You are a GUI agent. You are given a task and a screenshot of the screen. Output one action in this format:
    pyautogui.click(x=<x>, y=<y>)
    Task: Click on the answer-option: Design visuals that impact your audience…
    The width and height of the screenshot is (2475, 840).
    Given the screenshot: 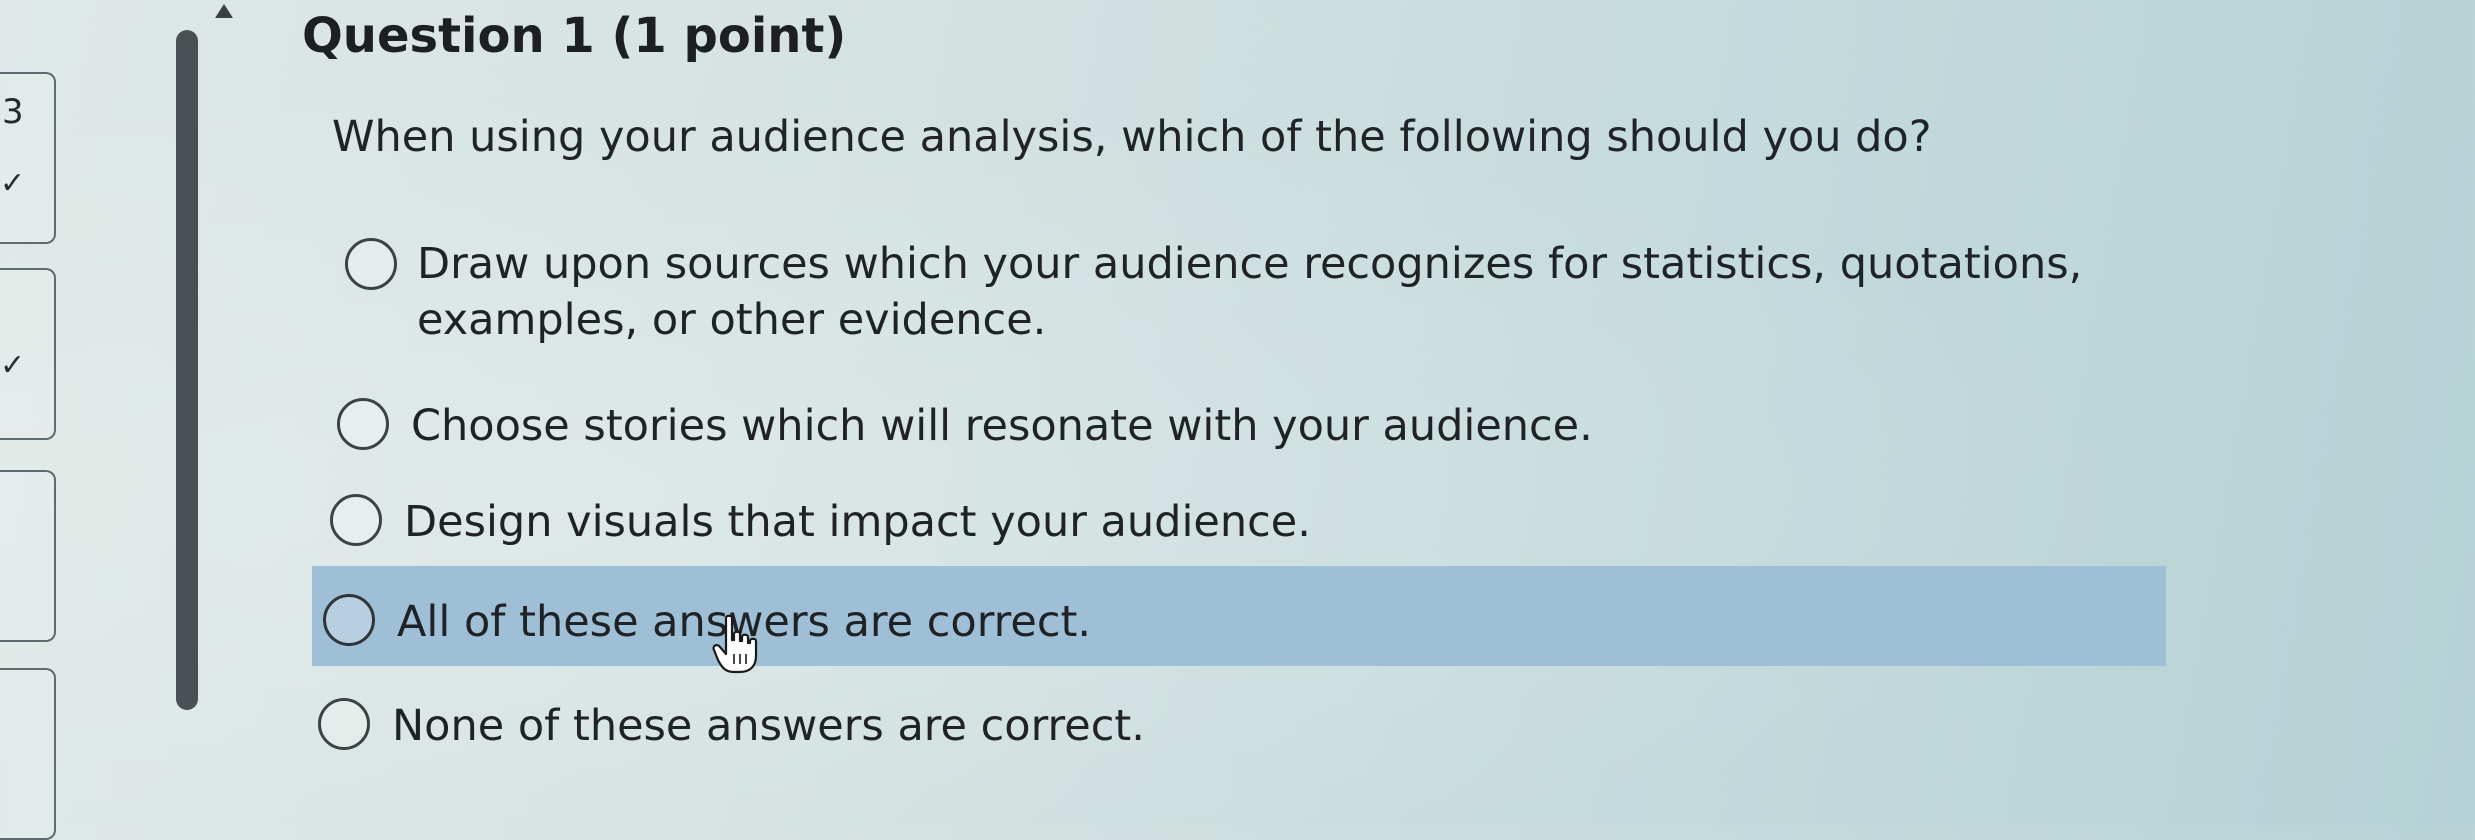 What is the action you would take?
    pyautogui.click(x=820, y=522)
    